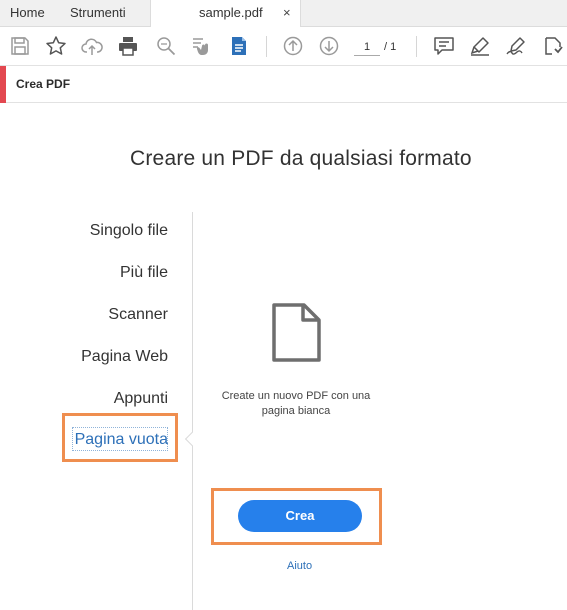  Describe the element at coordinates (329, 46) in the screenshot. I see `page-down-icon` at that location.